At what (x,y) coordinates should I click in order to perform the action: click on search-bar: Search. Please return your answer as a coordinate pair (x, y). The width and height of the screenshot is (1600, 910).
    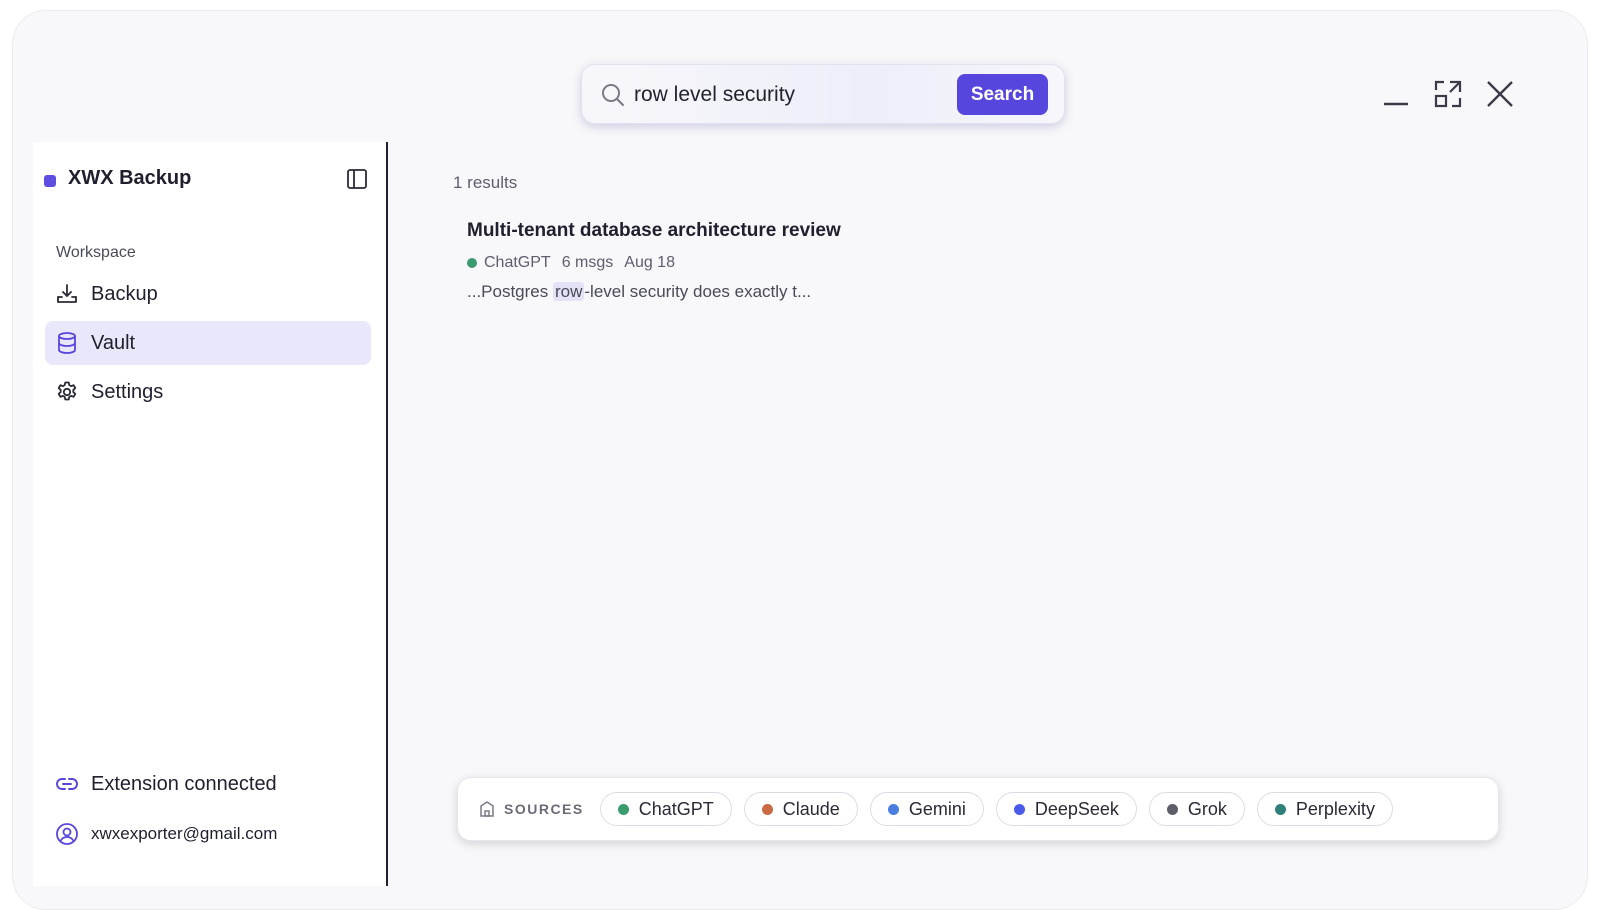
    Looking at the image, I should click on (823, 94).